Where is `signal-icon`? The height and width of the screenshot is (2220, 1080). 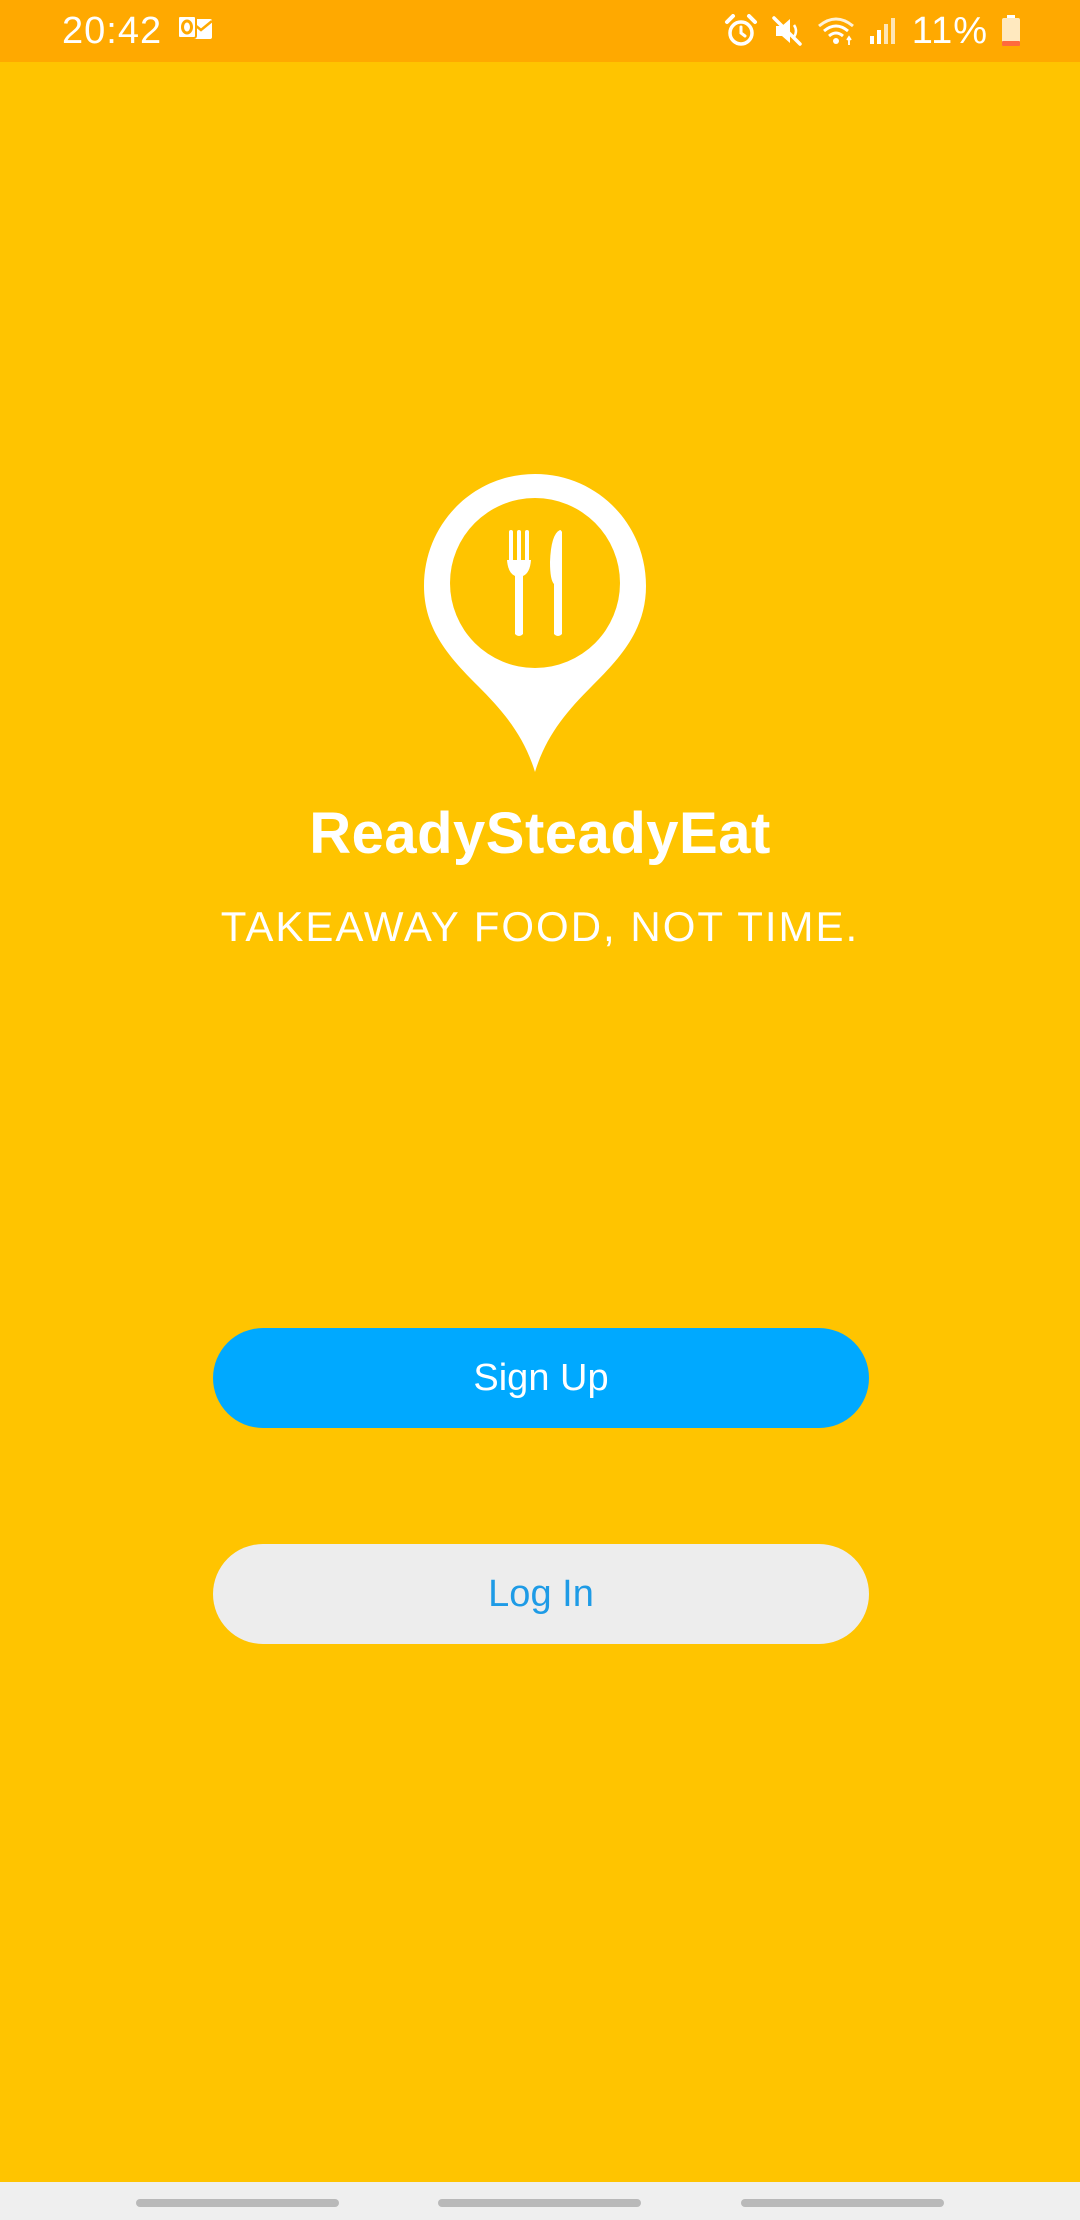
signal-icon is located at coordinates (883, 31).